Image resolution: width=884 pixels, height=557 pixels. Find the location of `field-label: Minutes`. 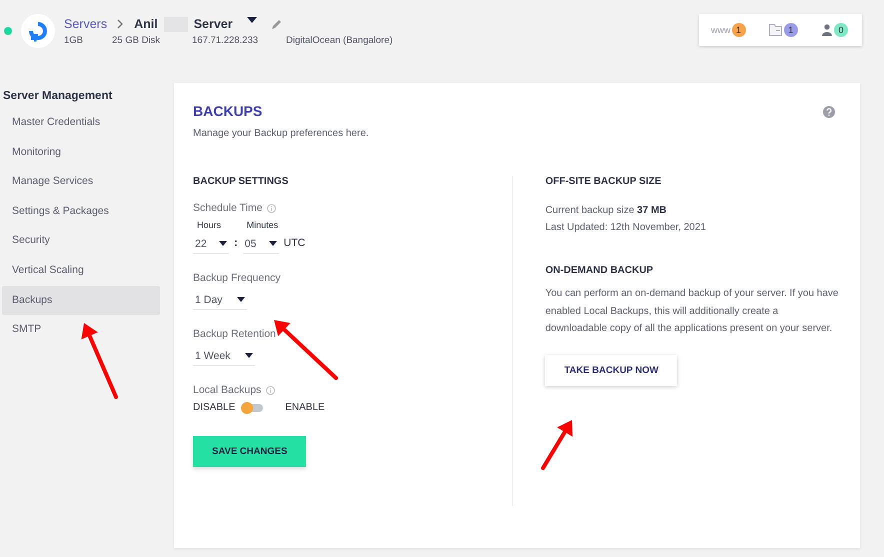

field-label: Minutes is located at coordinates (262, 225).